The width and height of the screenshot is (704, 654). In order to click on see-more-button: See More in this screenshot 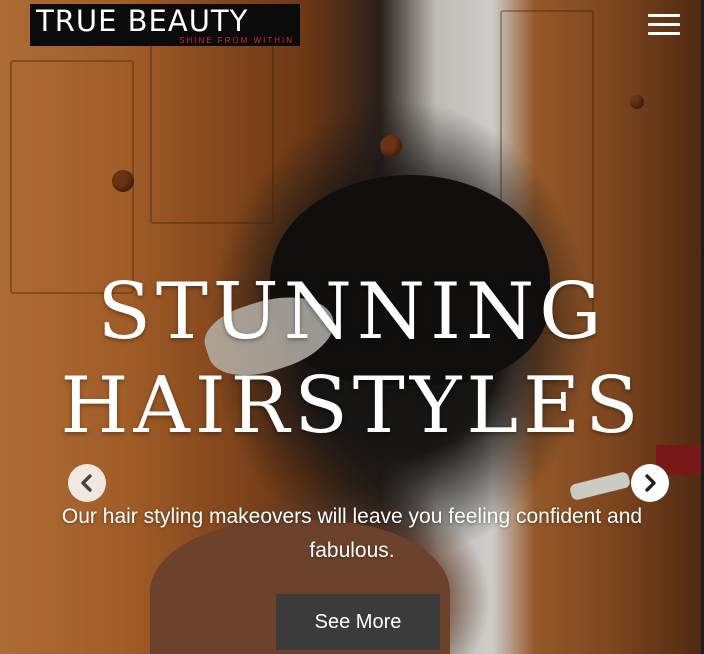, I will do `click(358, 622)`.